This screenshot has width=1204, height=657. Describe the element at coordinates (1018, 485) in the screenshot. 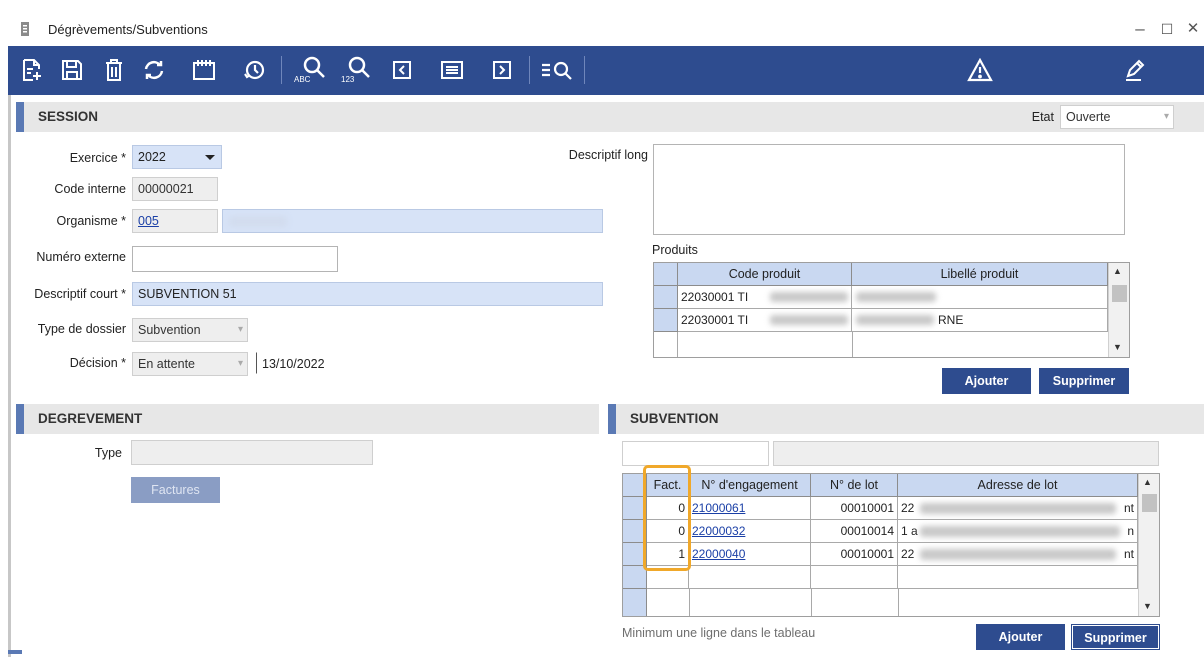

I see `column-header: Adresse de lot` at that location.